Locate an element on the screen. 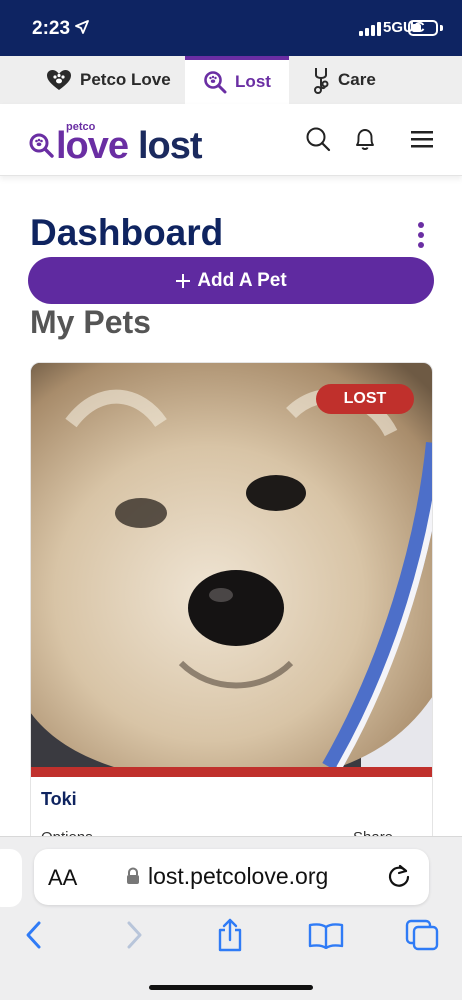  back-button is located at coordinates (34, 935).